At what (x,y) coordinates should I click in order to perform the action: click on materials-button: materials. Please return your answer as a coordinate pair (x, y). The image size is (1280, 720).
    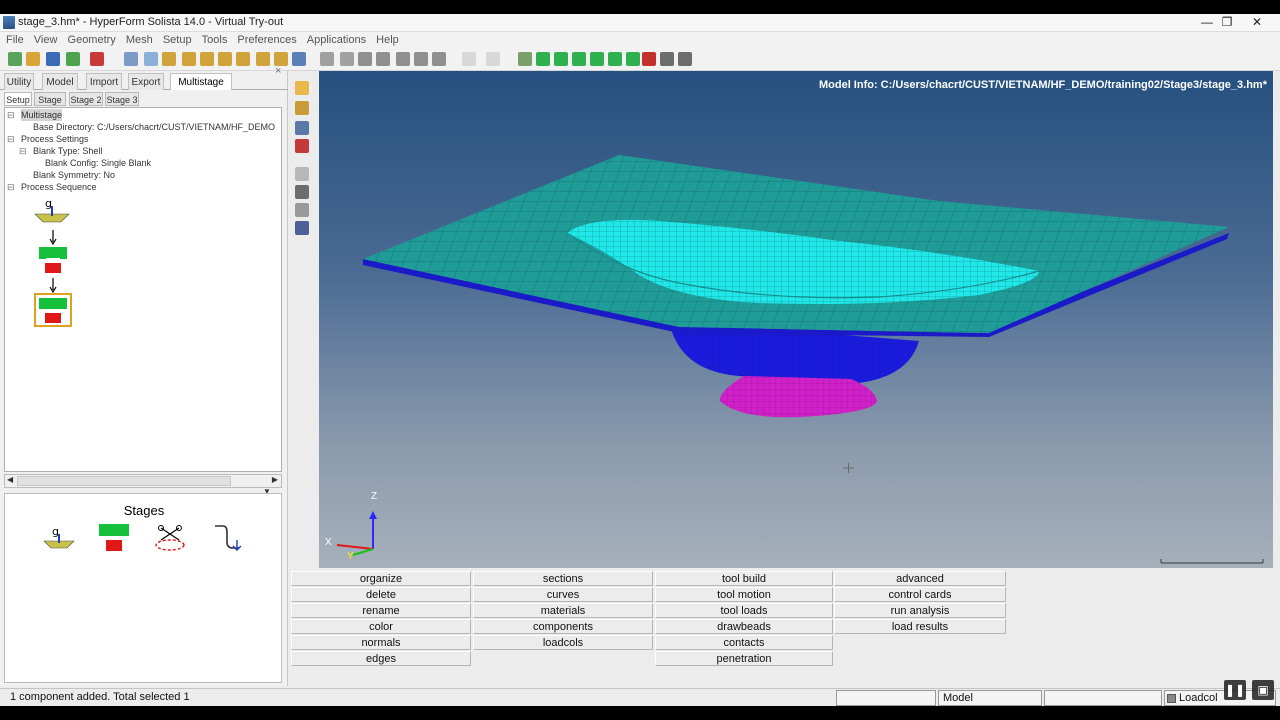
    Looking at the image, I should click on (563, 610).